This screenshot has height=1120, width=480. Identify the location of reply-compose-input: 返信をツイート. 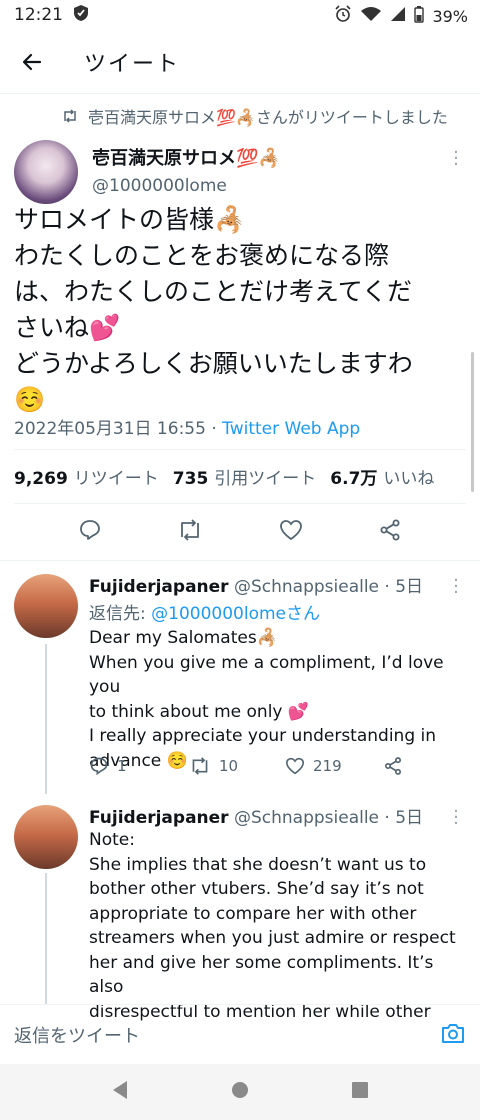
(227, 1035).